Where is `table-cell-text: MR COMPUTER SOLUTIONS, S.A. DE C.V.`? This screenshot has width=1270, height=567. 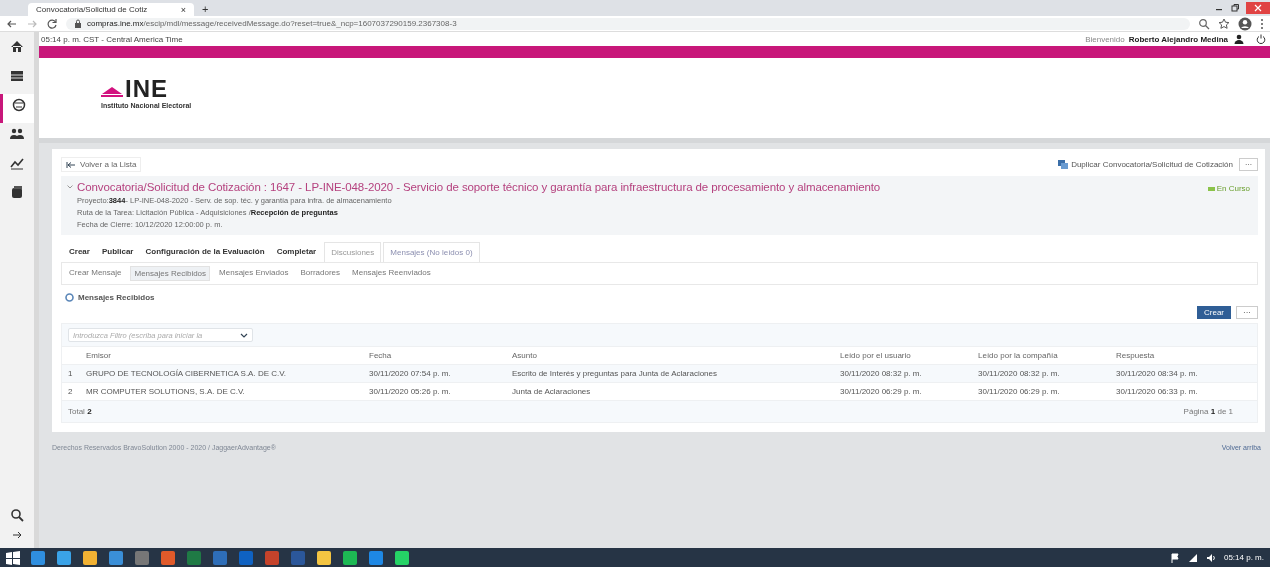 table-cell-text: MR COMPUTER SOLUTIONS, S.A. DE C.V. is located at coordinates (166, 391).